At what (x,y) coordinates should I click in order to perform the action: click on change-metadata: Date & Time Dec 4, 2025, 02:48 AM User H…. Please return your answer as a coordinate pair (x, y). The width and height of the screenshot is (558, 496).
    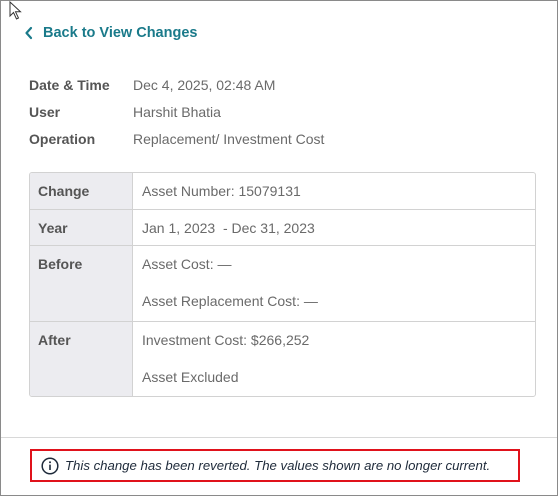
    Looking at the image, I should click on (176, 111).